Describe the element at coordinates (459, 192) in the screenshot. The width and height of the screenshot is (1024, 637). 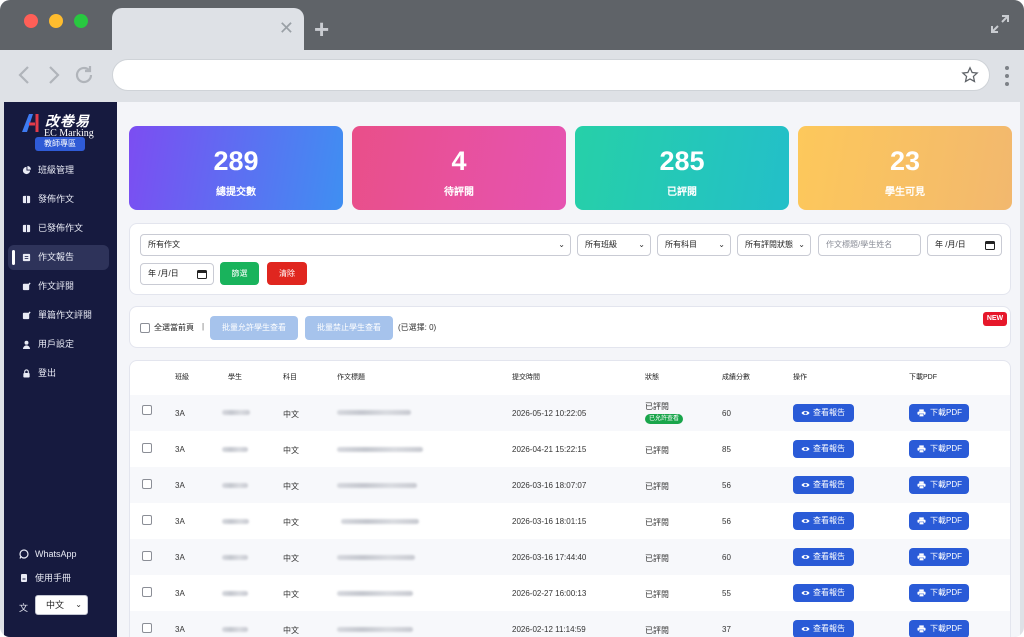
I see `stat-label: 待評閱` at that location.